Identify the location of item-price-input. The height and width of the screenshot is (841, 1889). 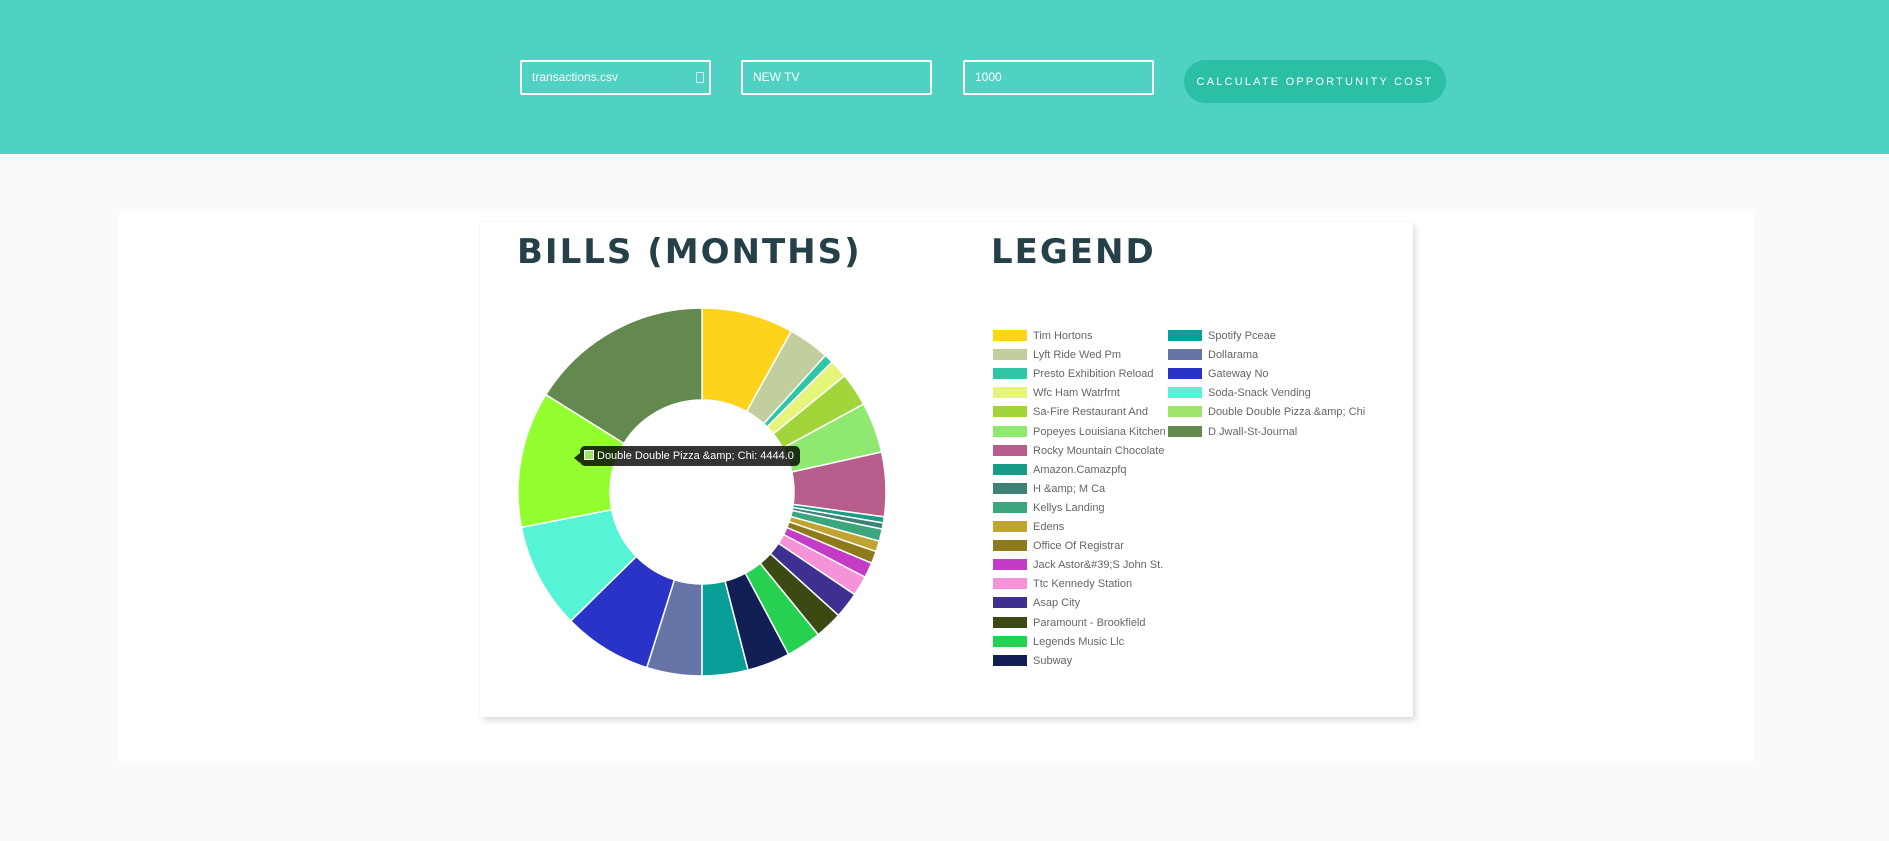
(1058, 77).